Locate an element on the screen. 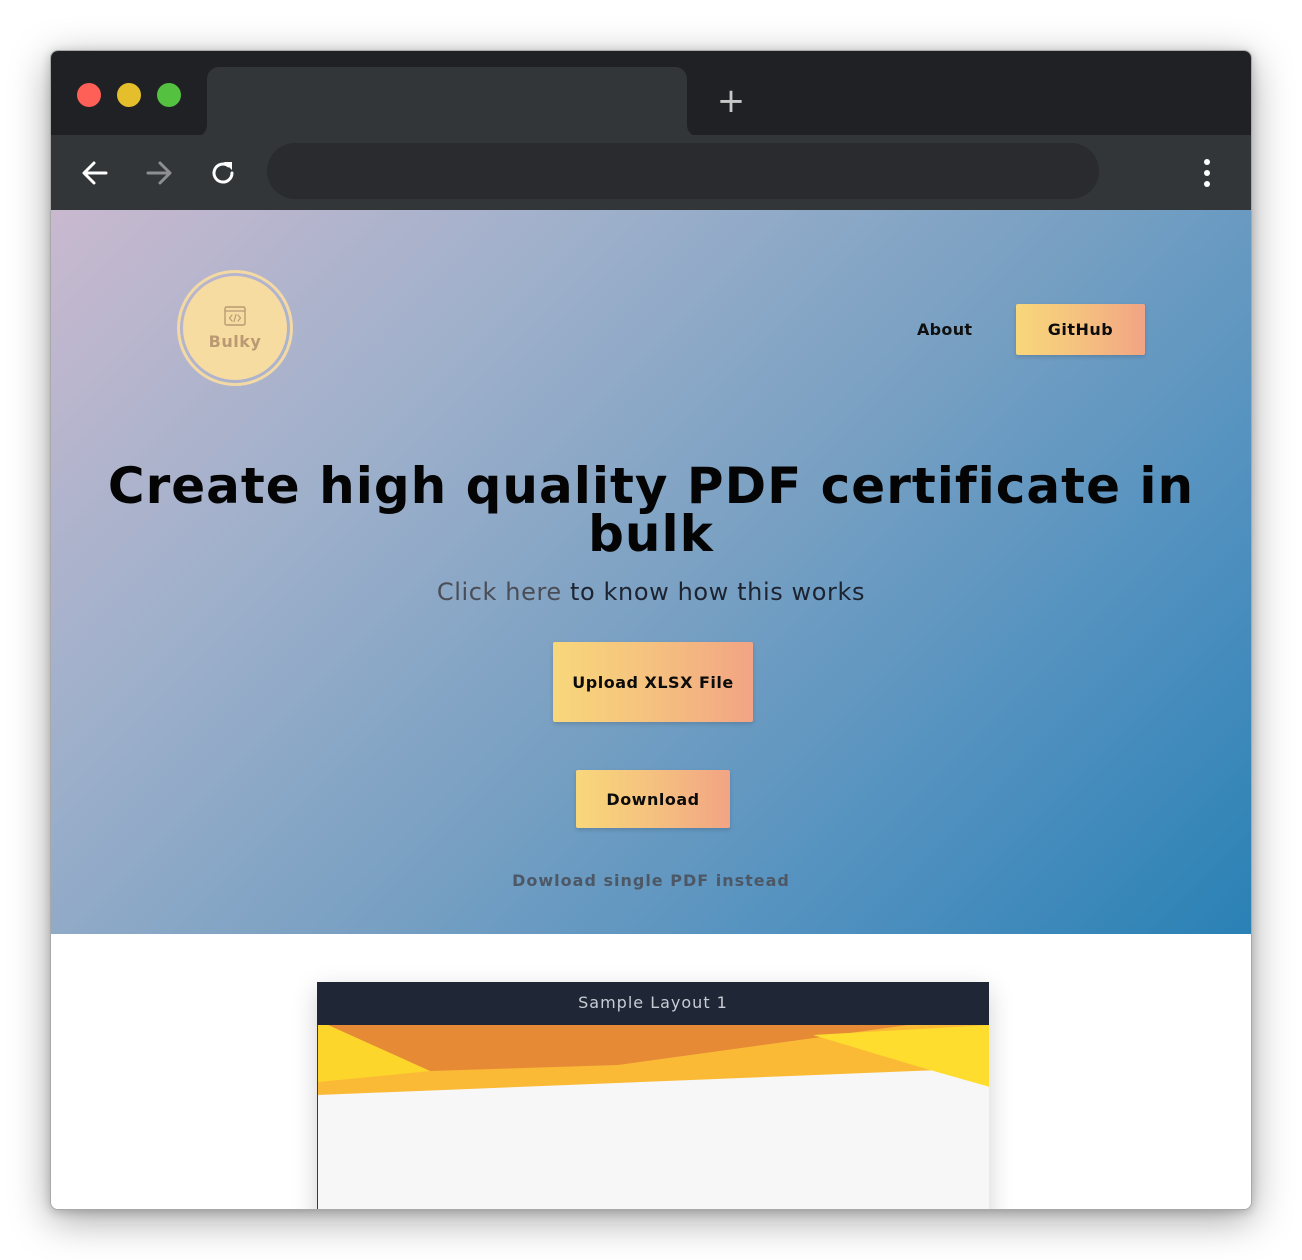 Image resolution: width=1302 pixels, height=1260 pixels. sample-layout-card: Sample Layout 1 is located at coordinates (653, 1095).